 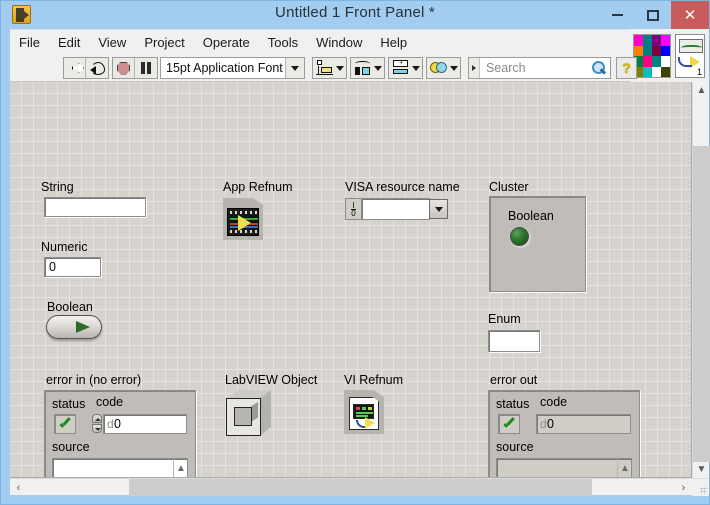 I want to click on cluster-boolean-label: Boolean, so click(x=531, y=216).